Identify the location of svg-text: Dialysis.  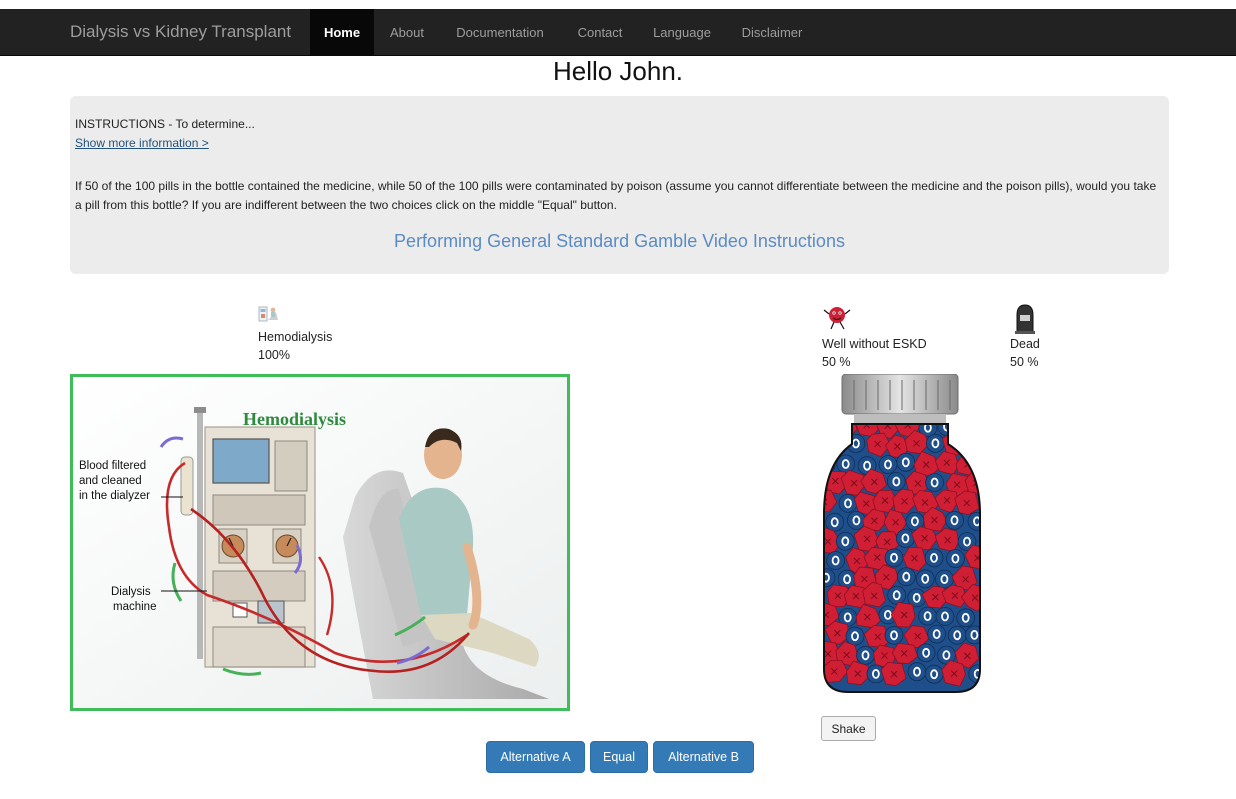
(131, 592).